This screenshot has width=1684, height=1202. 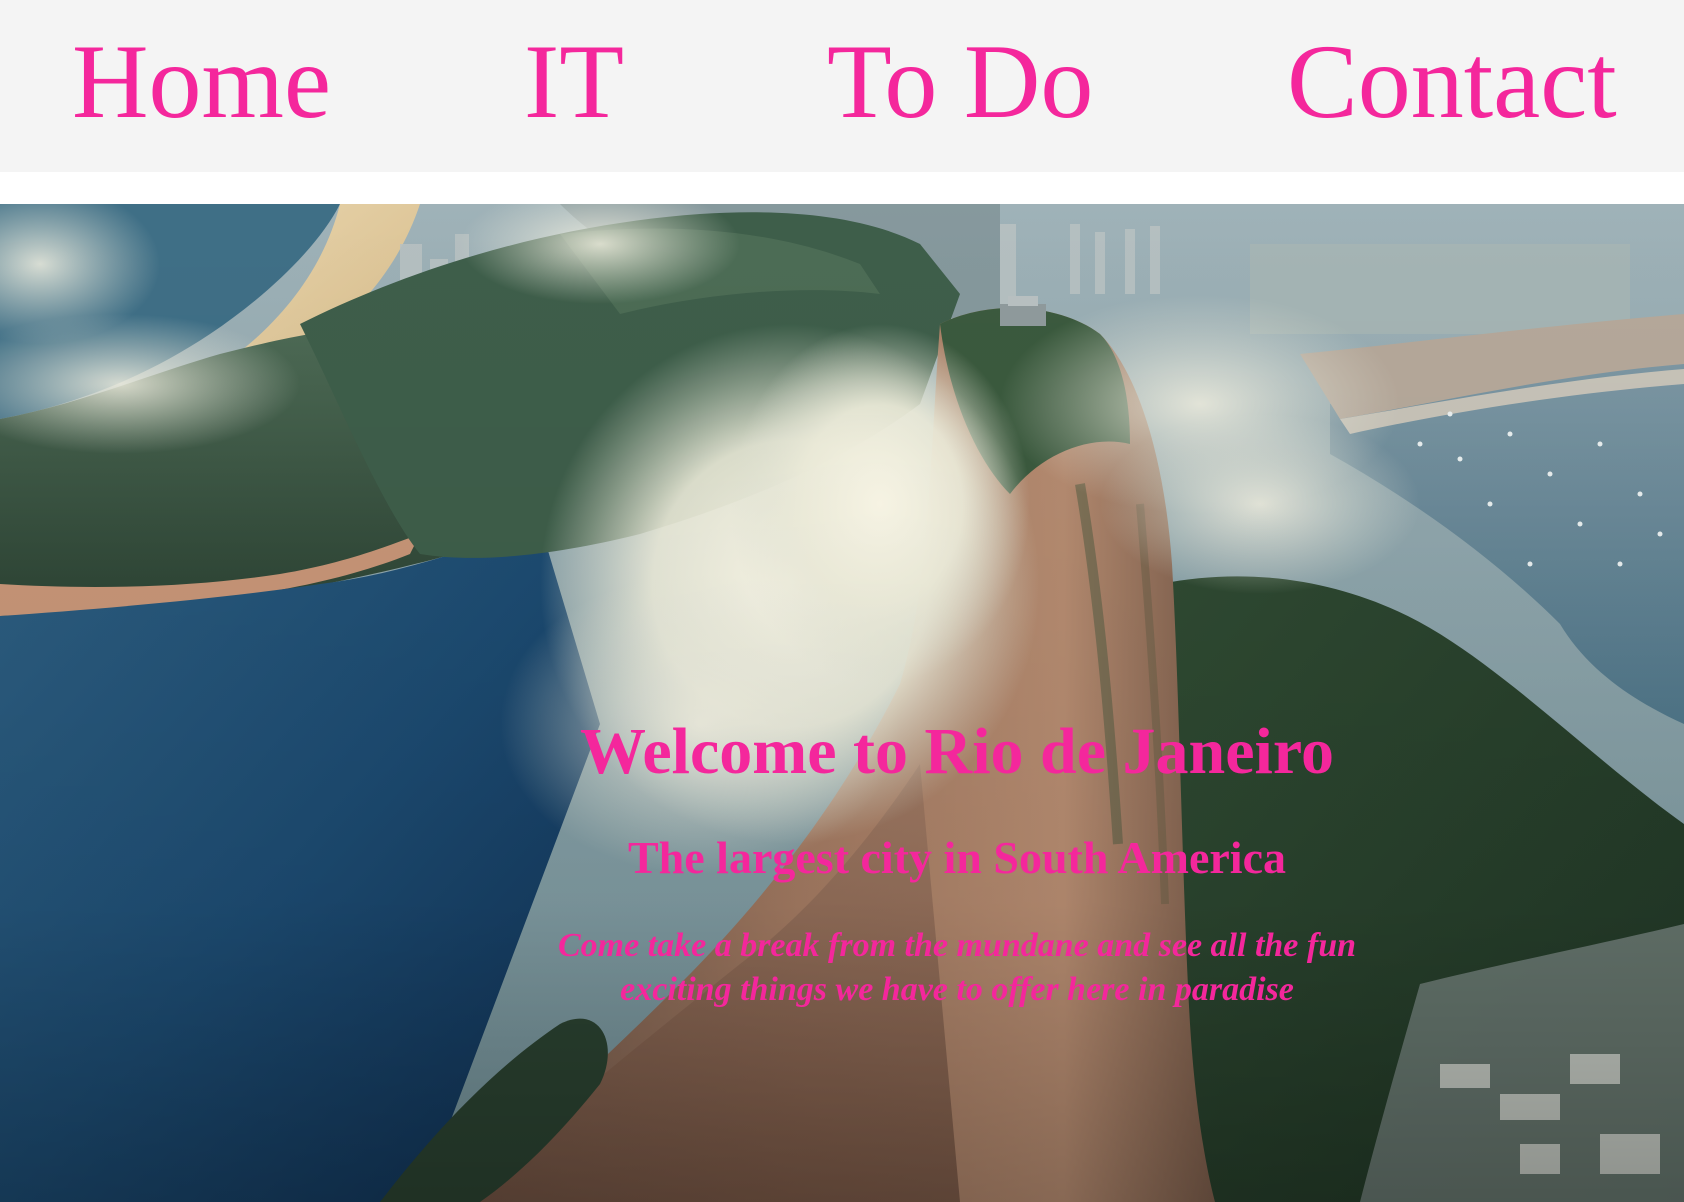 What do you see at coordinates (1452, 82) in the screenshot?
I see `nav-link-contact: Contact` at bounding box center [1452, 82].